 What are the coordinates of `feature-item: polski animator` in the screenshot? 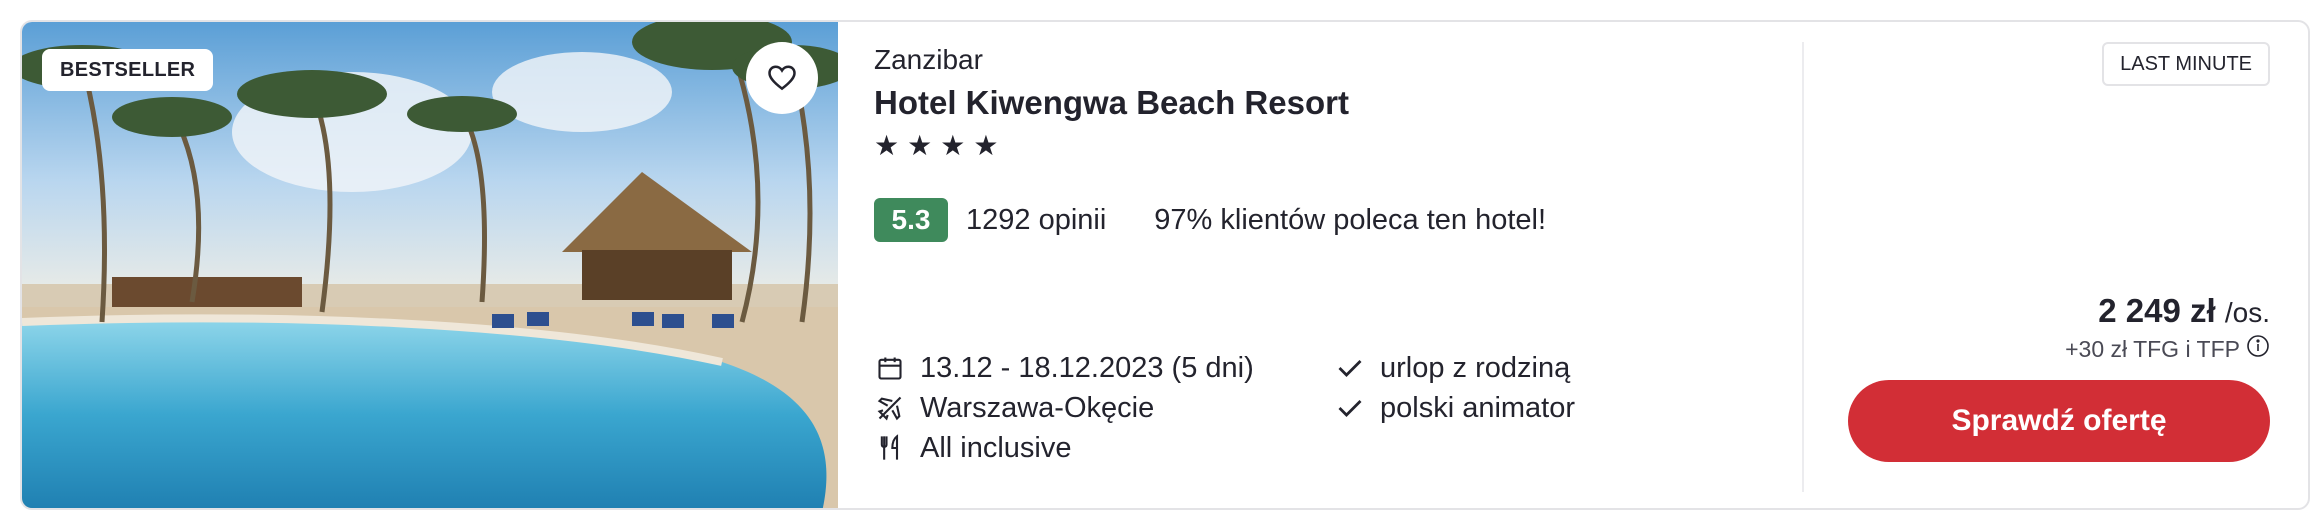 It's located at (1454, 408).